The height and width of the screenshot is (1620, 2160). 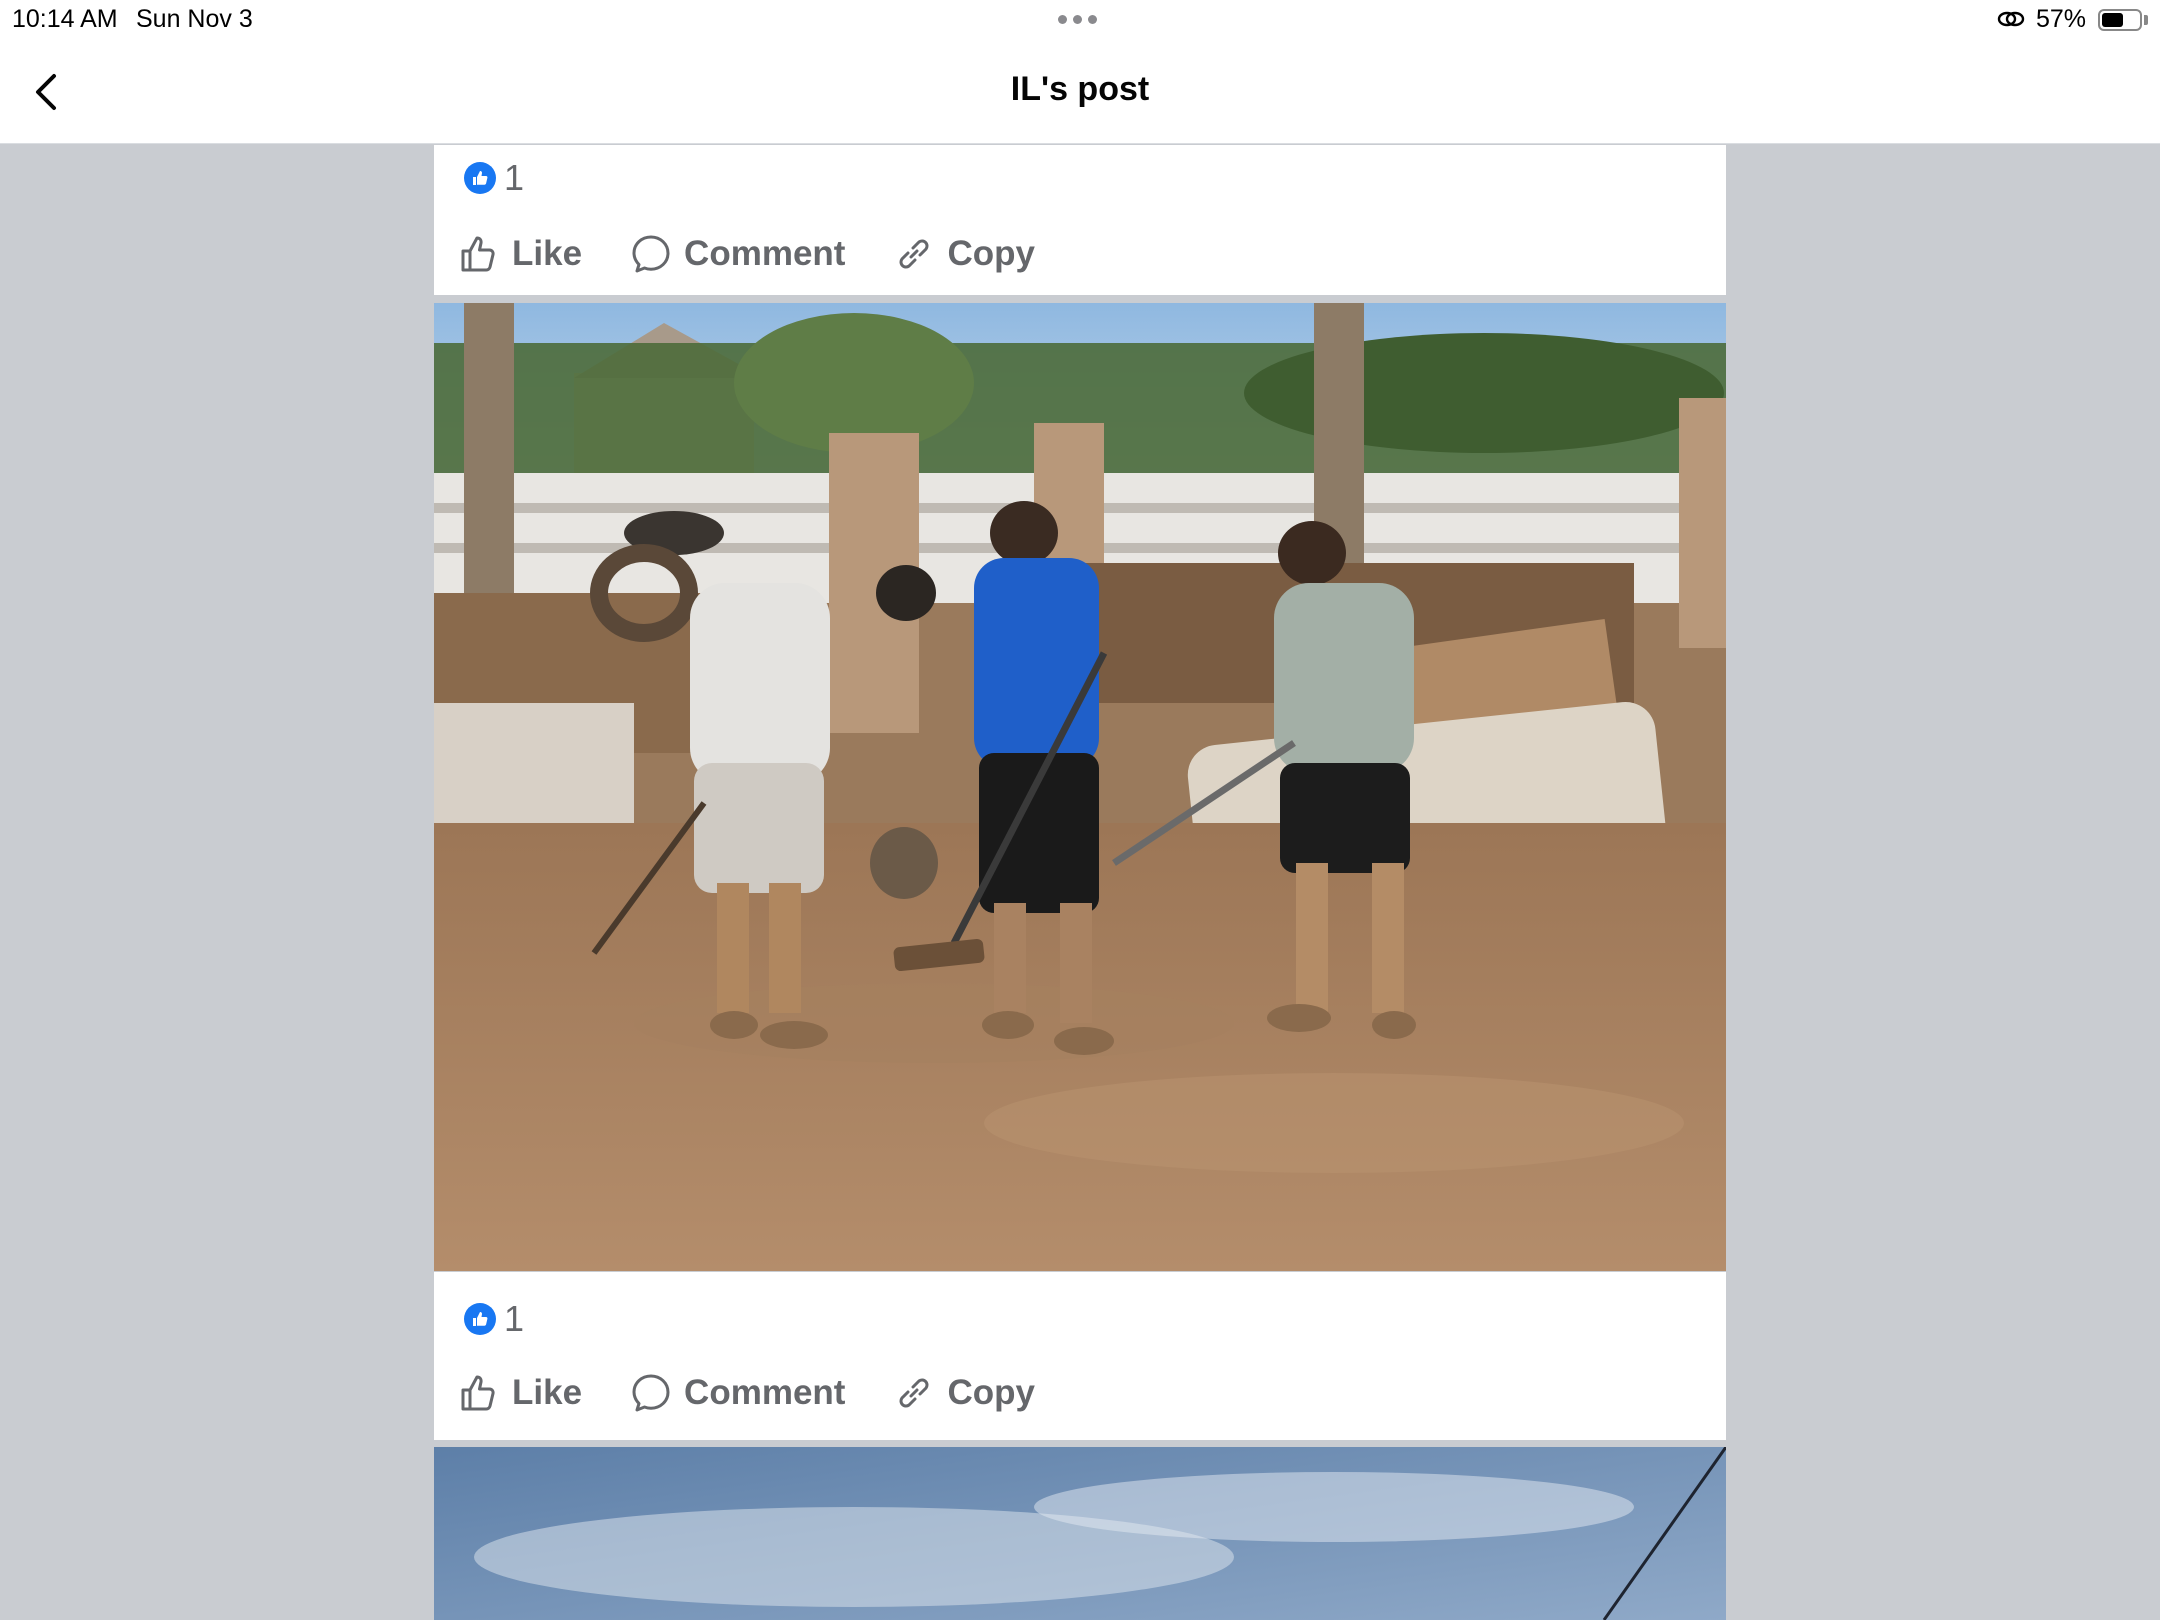 I want to click on status-bar: 10:14 AM Sun Nov 3 57%, so click(x=1080, y=20).